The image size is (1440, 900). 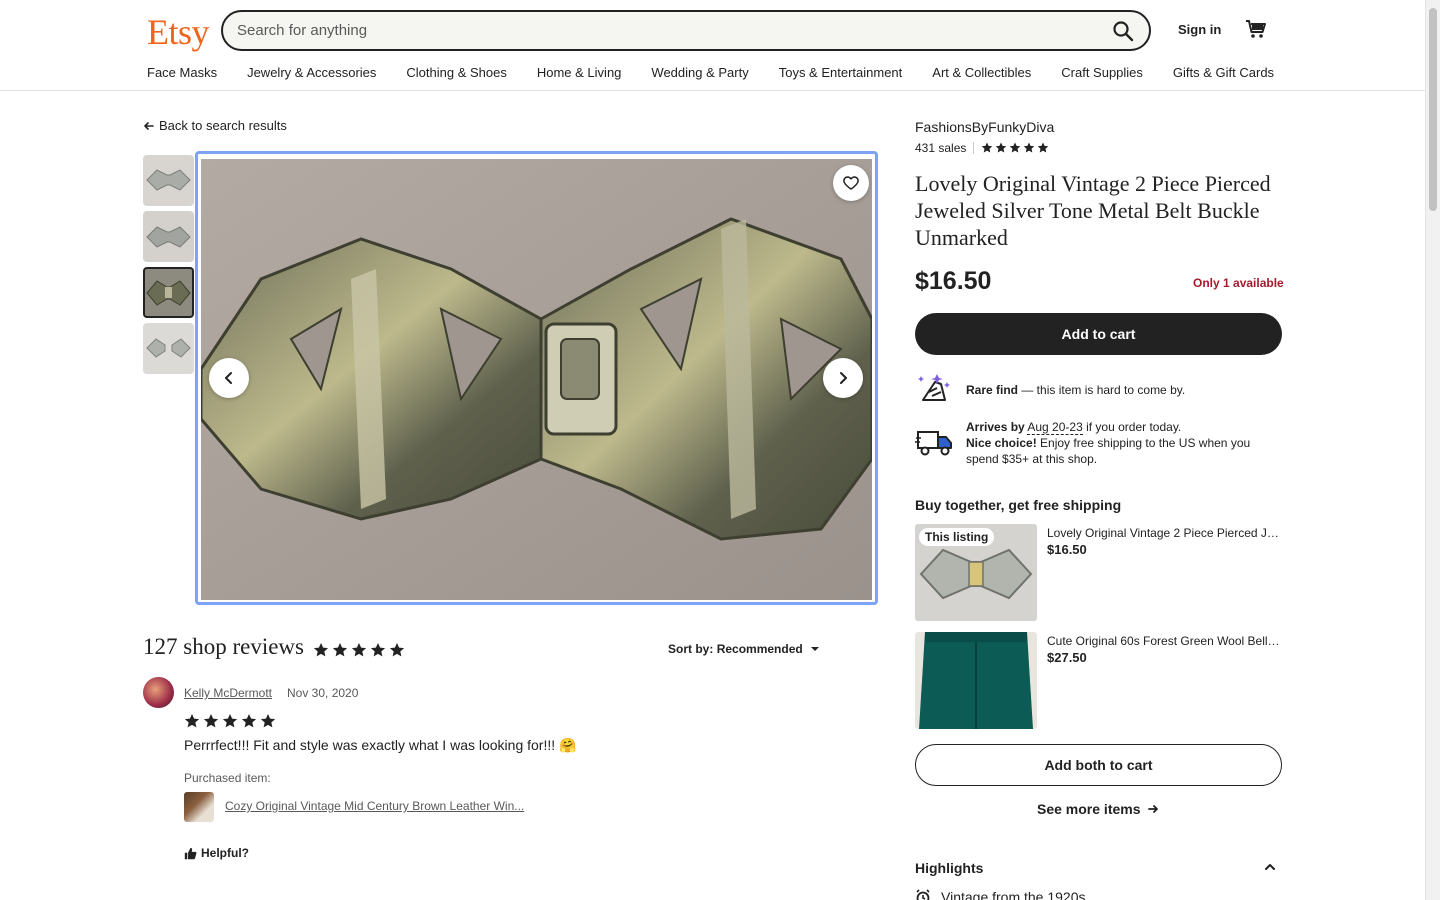 I want to click on arrival-date: Aug 20-23, so click(x=1055, y=427).